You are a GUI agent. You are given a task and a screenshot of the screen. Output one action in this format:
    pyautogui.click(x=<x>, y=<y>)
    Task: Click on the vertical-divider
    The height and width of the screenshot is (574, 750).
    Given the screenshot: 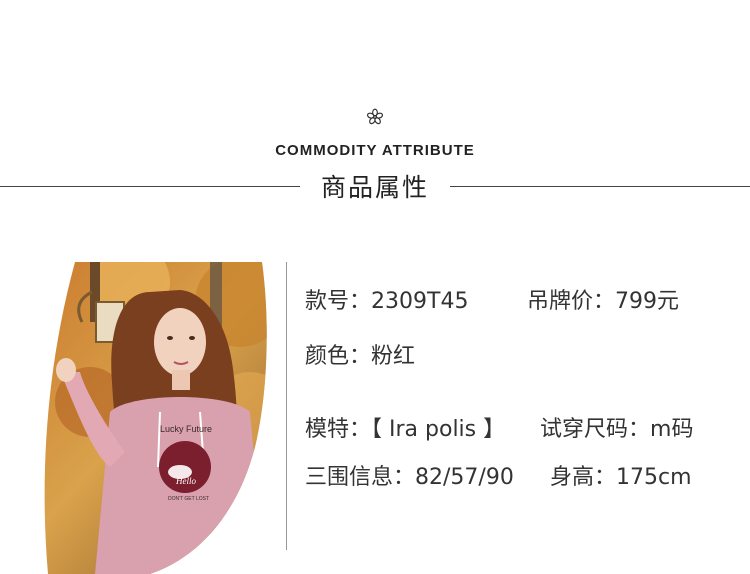 What is the action you would take?
    pyautogui.click(x=286, y=406)
    